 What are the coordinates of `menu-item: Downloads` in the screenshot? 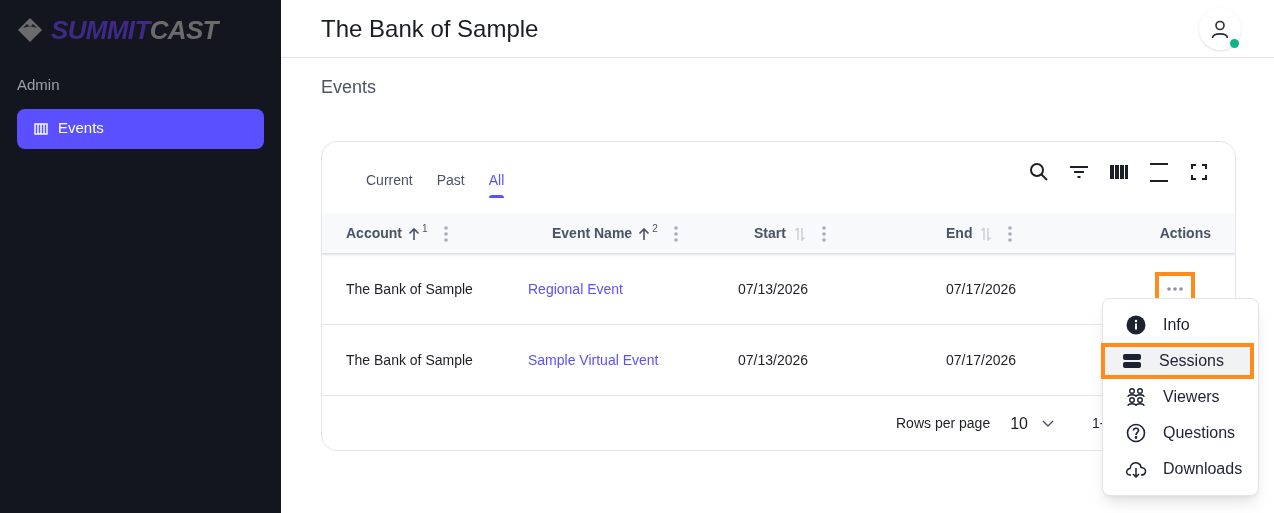 It's located at (1180, 469).